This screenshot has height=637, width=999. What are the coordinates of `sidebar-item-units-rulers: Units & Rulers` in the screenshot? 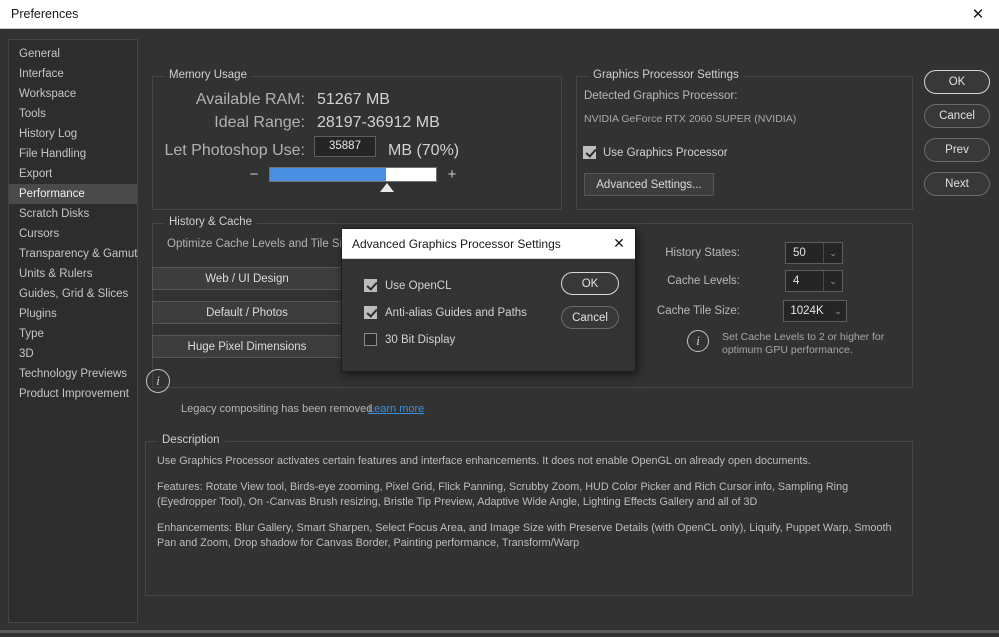 It's located at (73, 274).